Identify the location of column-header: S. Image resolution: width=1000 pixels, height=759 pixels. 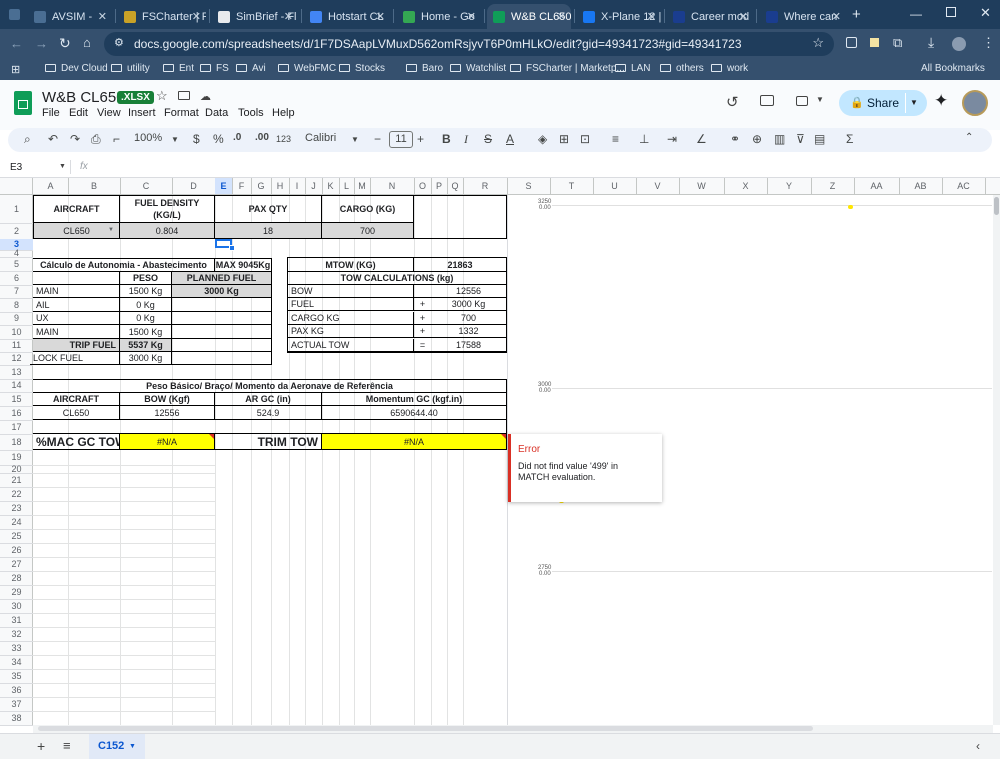
(528, 186).